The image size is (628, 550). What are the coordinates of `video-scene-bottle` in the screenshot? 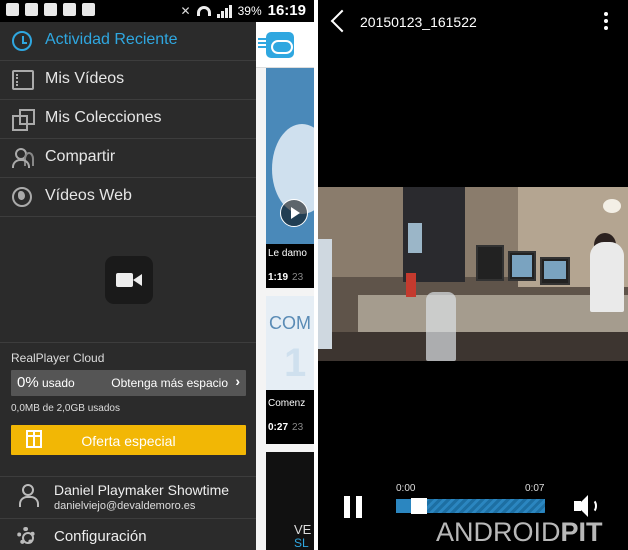 It's located at (441, 326).